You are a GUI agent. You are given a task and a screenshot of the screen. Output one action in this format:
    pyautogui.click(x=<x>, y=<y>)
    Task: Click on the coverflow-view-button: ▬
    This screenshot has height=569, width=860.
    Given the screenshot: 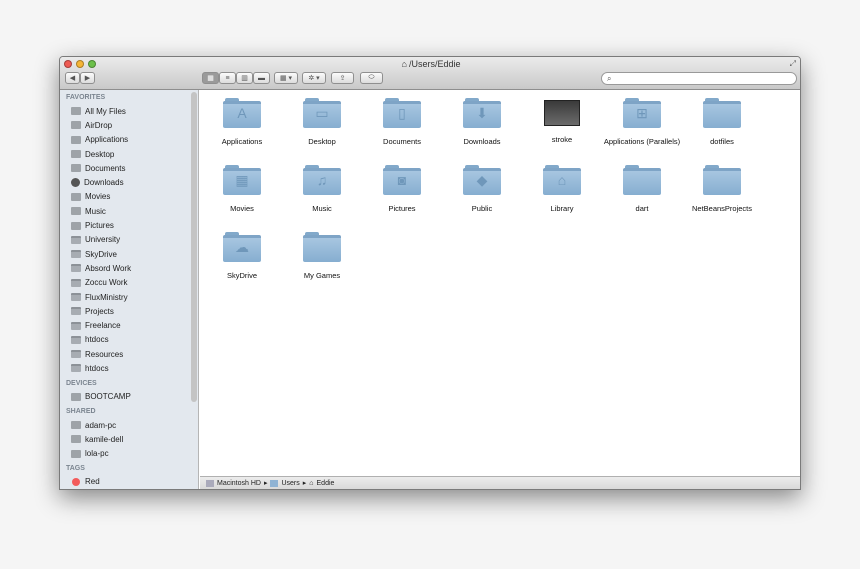 What is the action you would take?
    pyautogui.click(x=261, y=78)
    